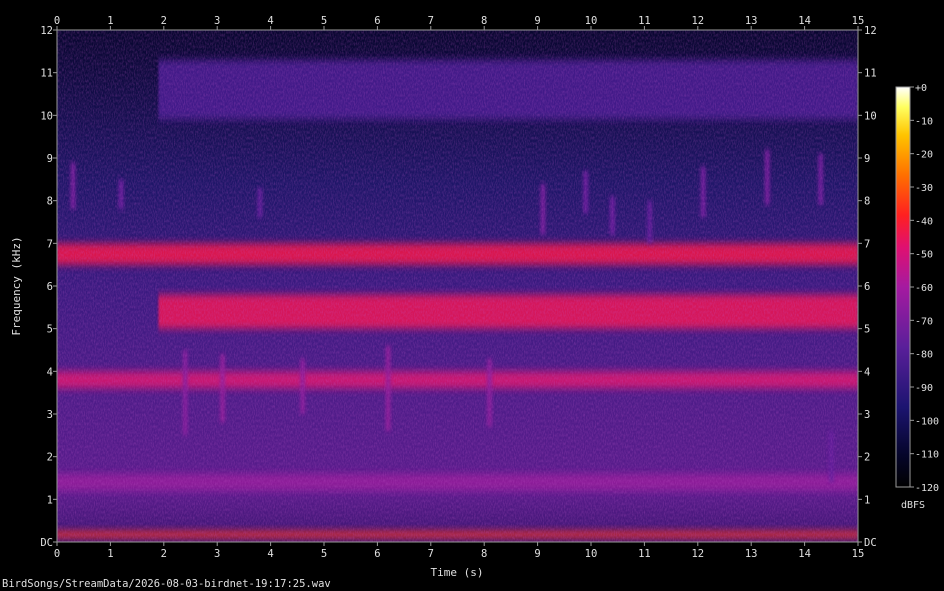 The image size is (944, 591). What do you see at coordinates (924, 121) in the screenshot?
I see `colorbar-tick-label: -10` at bounding box center [924, 121].